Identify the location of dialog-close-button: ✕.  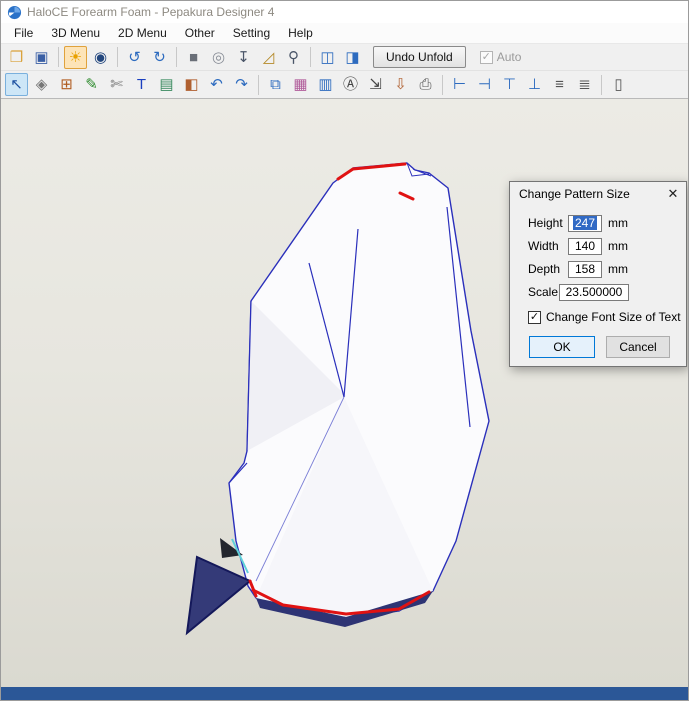
(673, 194).